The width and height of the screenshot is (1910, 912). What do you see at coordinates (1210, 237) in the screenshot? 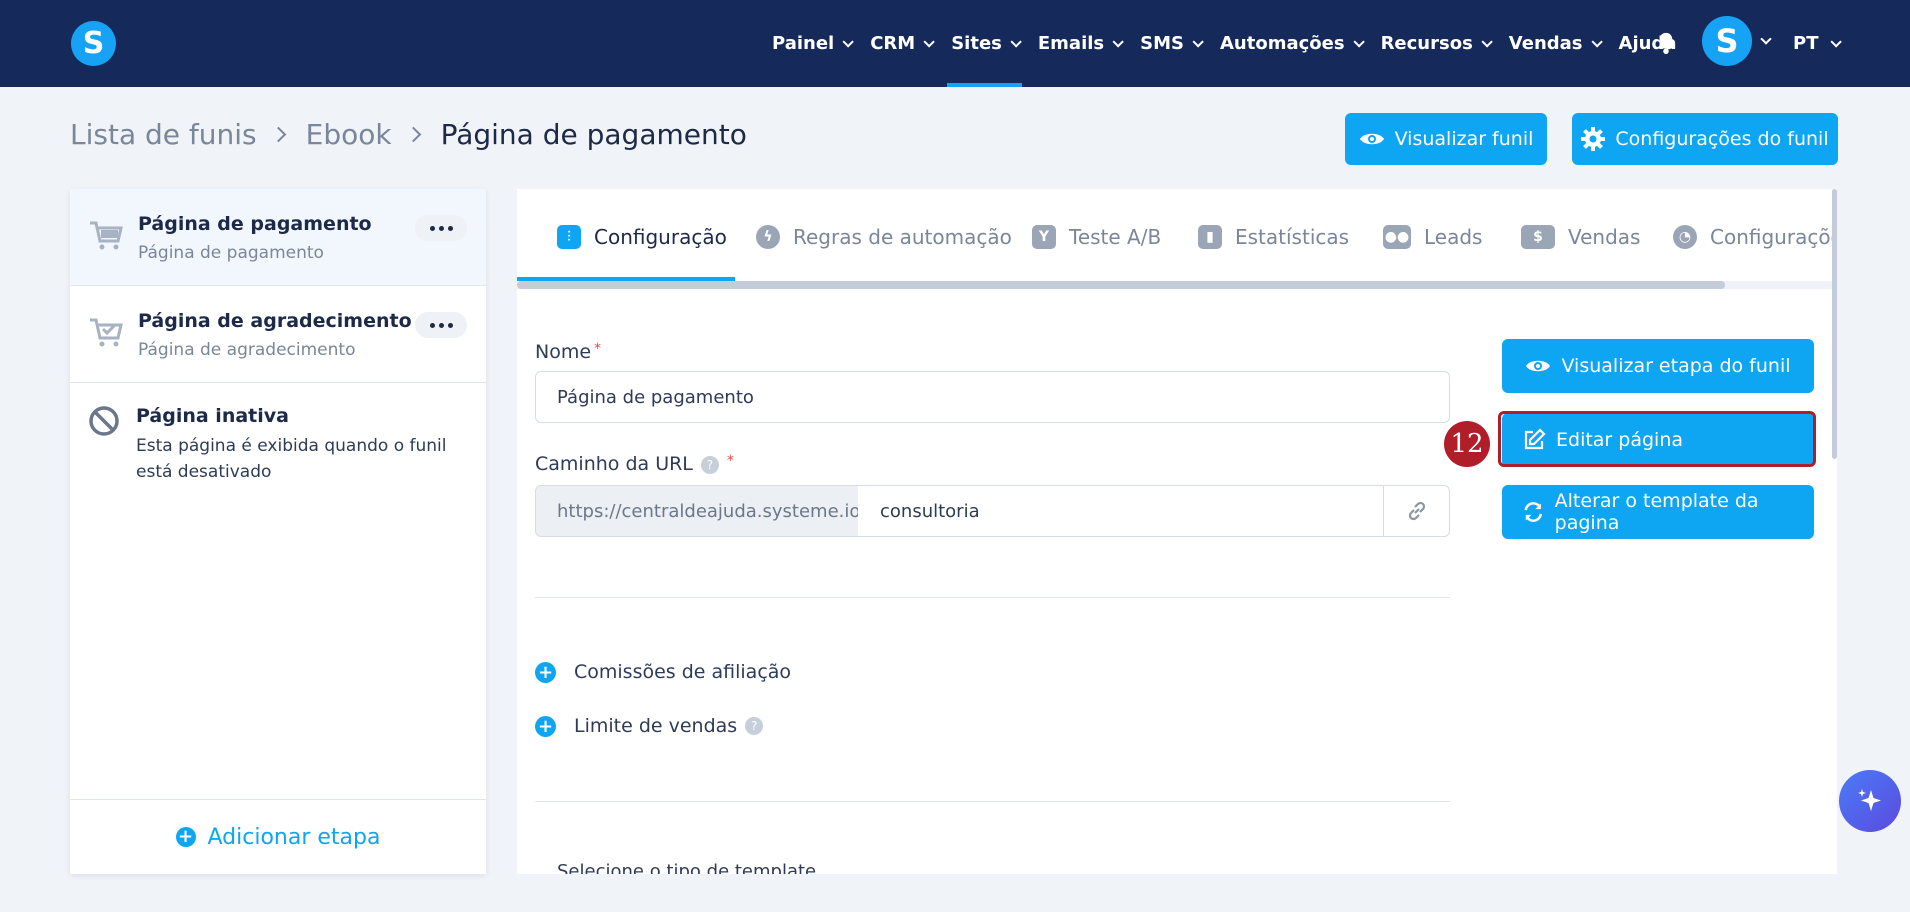
I see `bar-chart-icon: ▮` at bounding box center [1210, 237].